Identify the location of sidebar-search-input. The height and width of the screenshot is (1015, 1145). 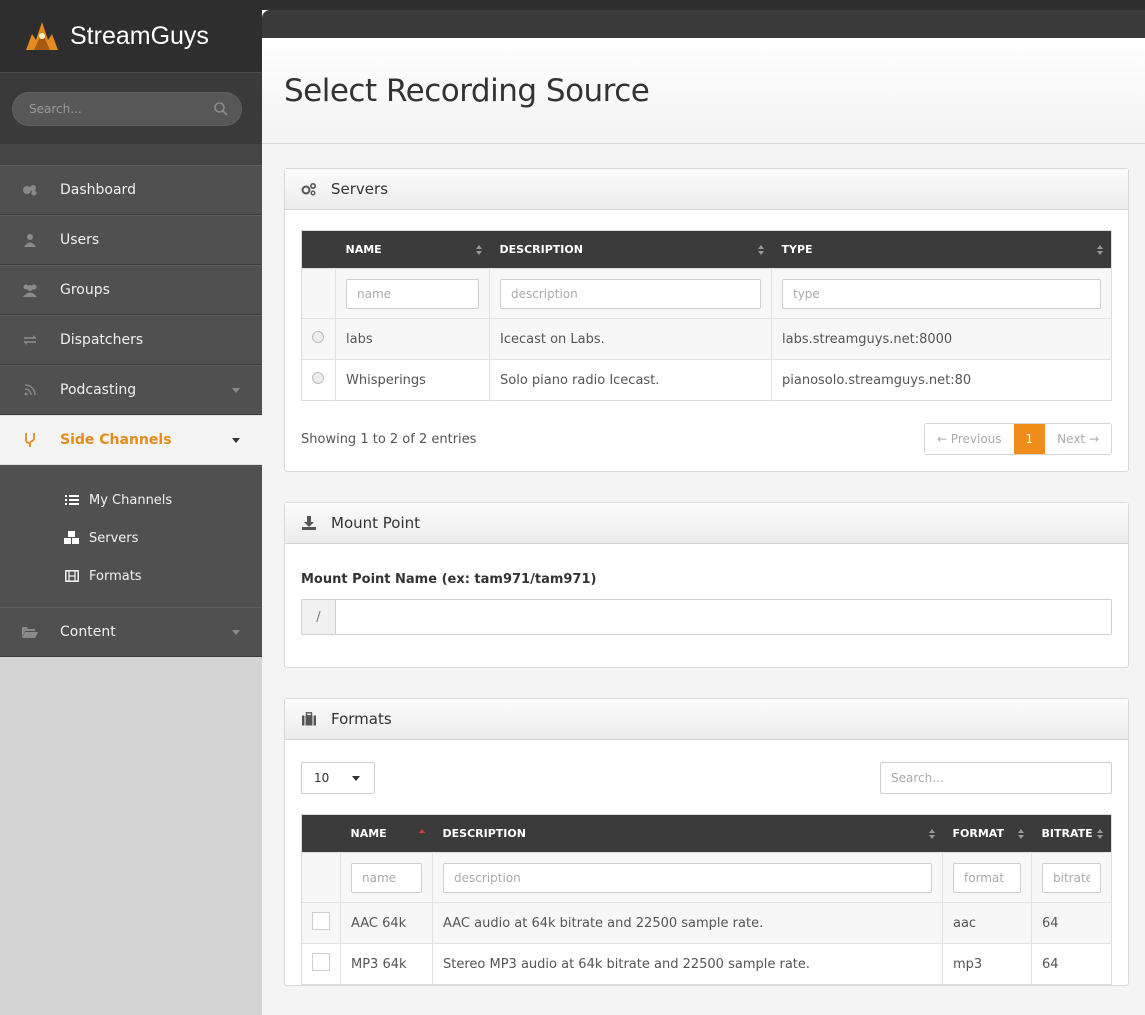
(127, 108).